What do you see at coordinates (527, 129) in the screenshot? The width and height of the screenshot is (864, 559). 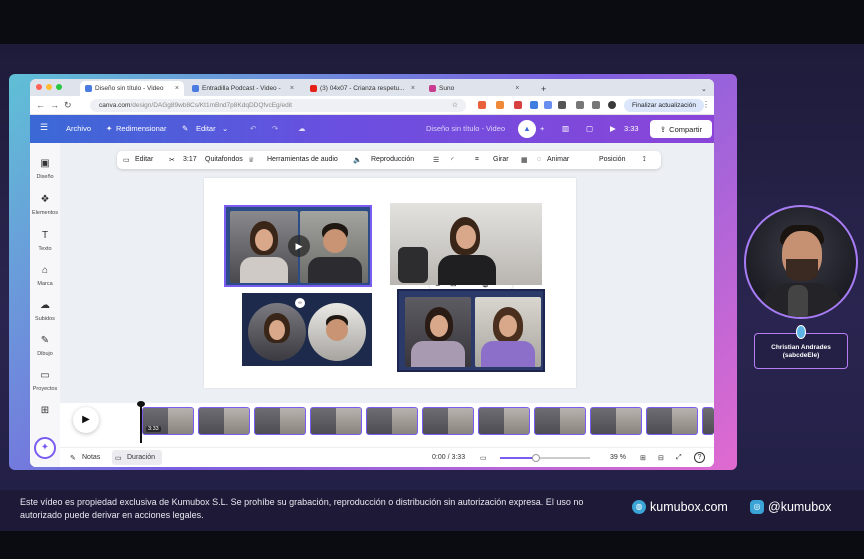 I see `user-avatar-icon: ▲` at bounding box center [527, 129].